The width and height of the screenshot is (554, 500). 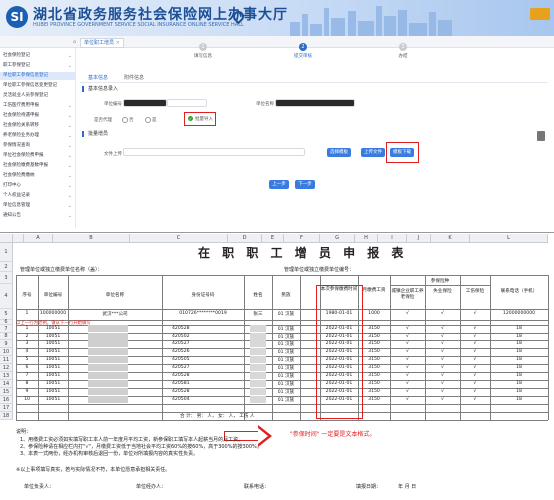 What do you see at coordinates (442, 292) in the screenshot?
I see `header-ins-unemployment: 失业保险` at bounding box center [442, 292].